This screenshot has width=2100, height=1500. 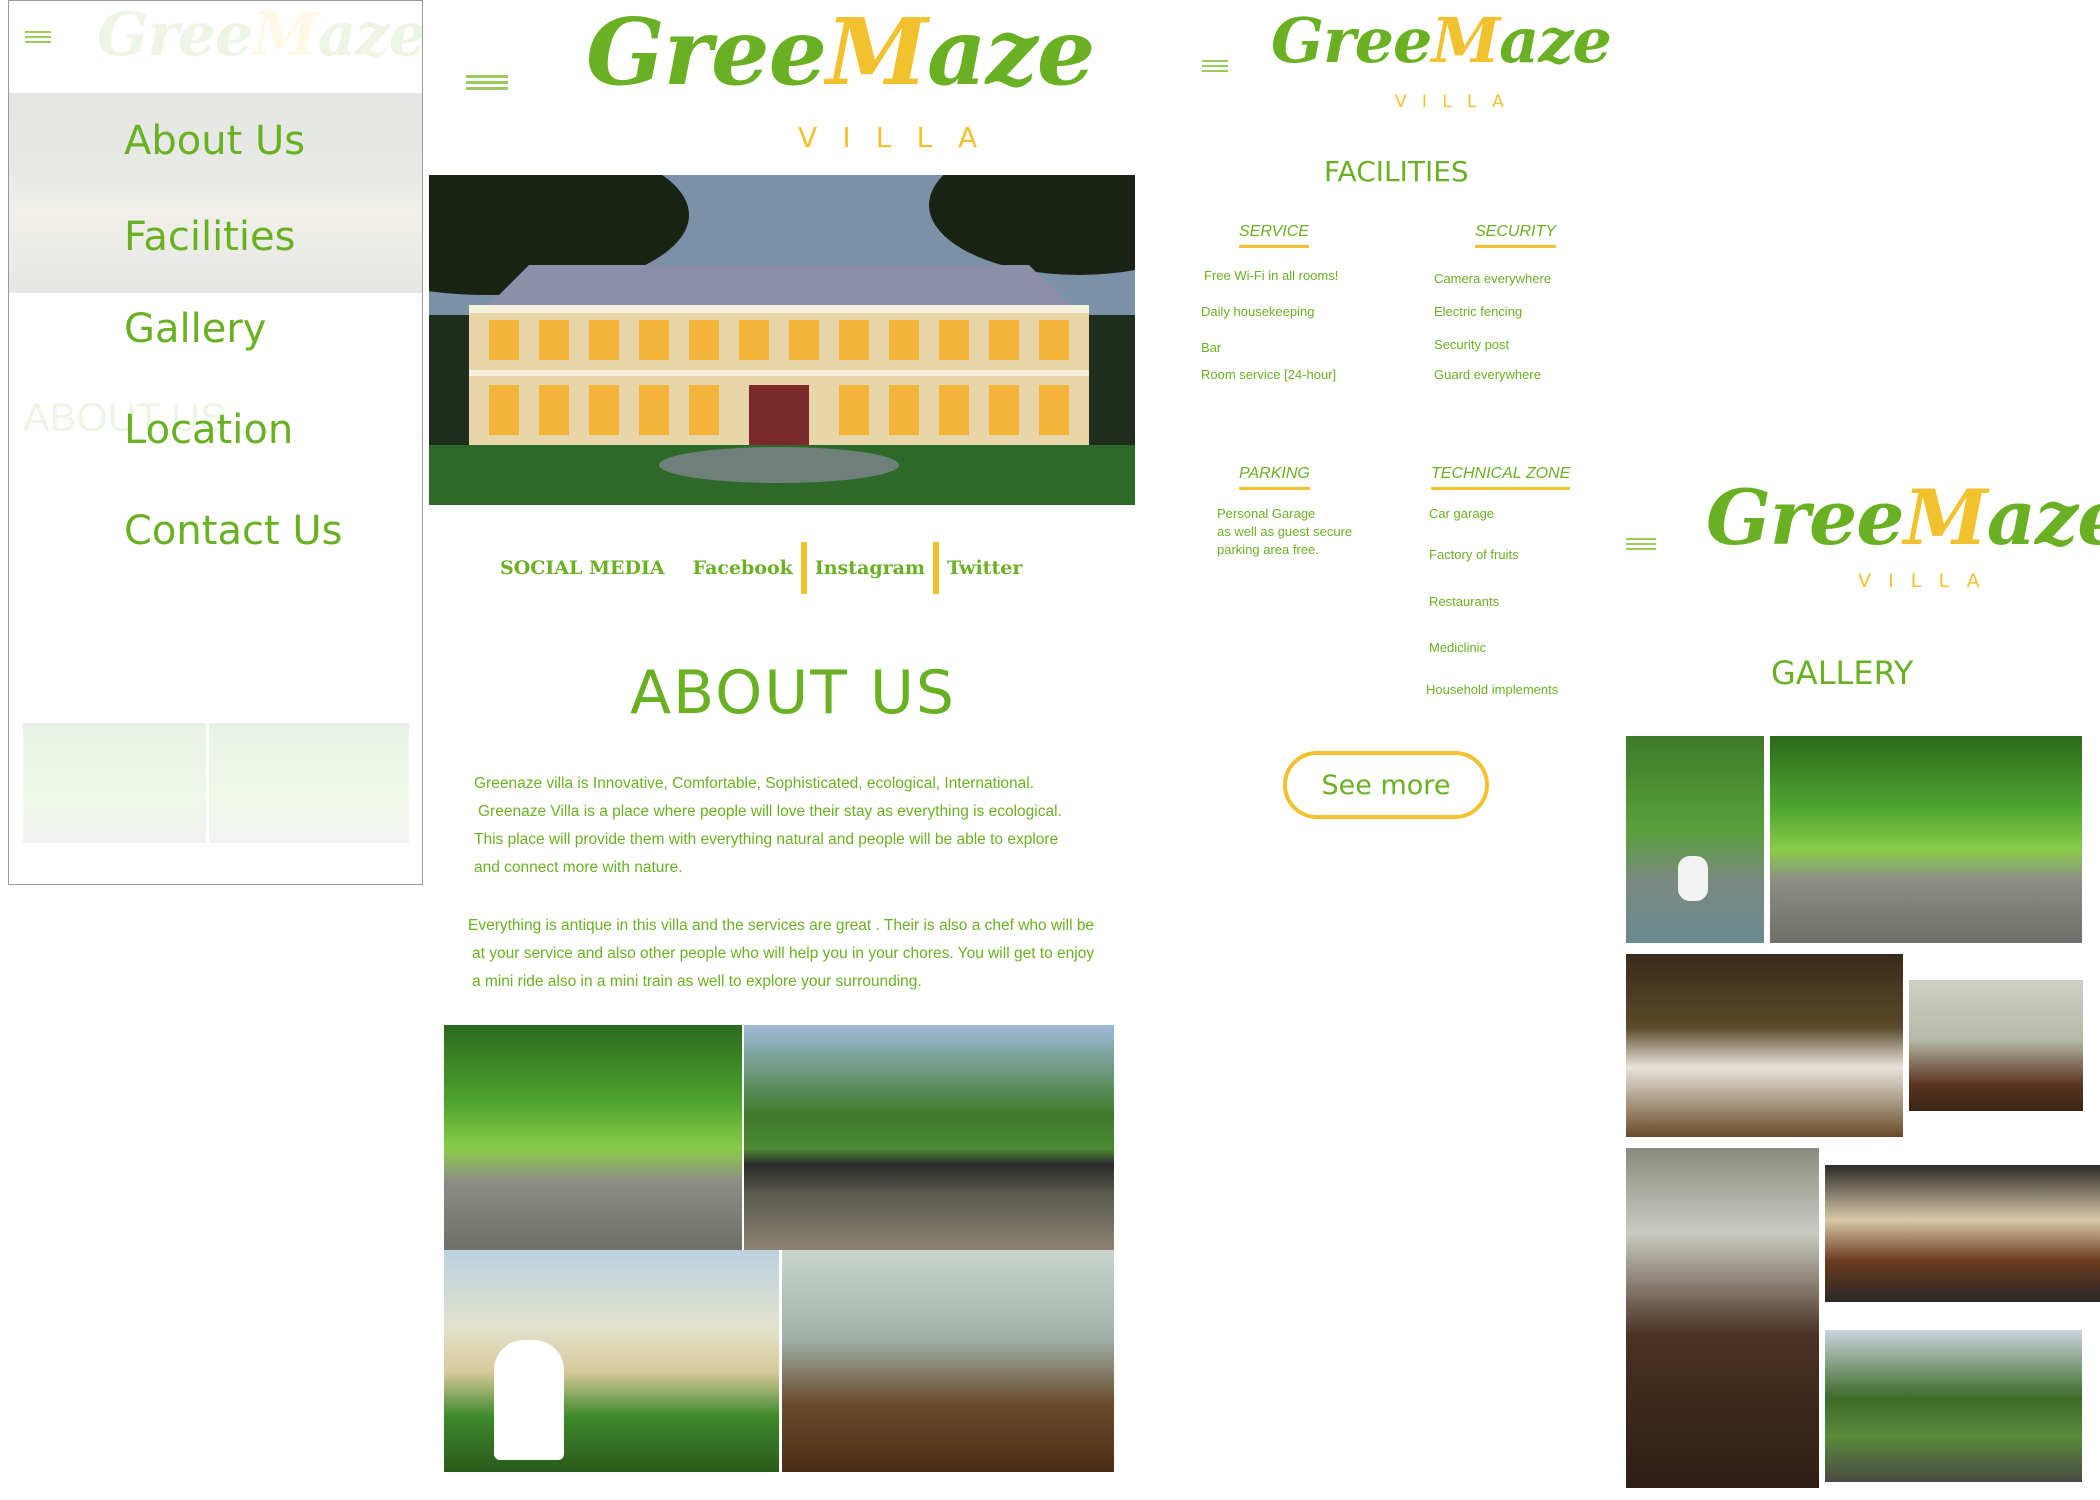 I want to click on instagram-link: Instagram, so click(x=870, y=568).